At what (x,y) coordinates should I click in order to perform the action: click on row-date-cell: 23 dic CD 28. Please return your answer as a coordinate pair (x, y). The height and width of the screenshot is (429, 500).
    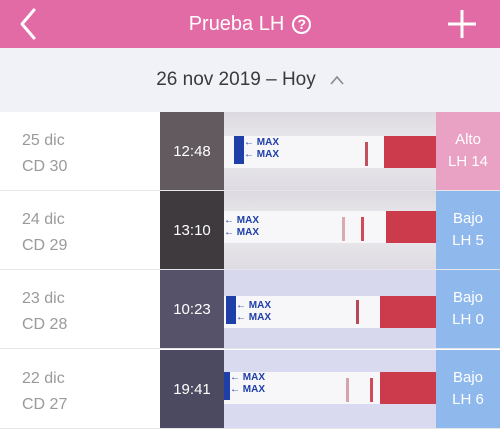
    Looking at the image, I should click on (44, 312).